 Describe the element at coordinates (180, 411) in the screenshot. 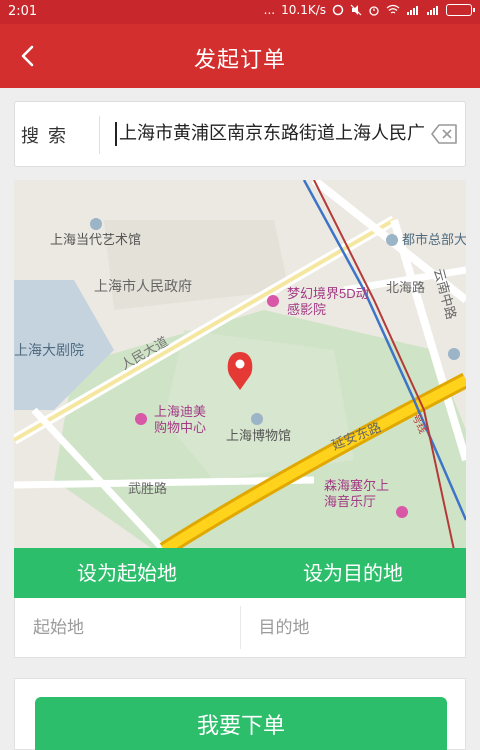

I see `map-label: 上海迪美` at that location.